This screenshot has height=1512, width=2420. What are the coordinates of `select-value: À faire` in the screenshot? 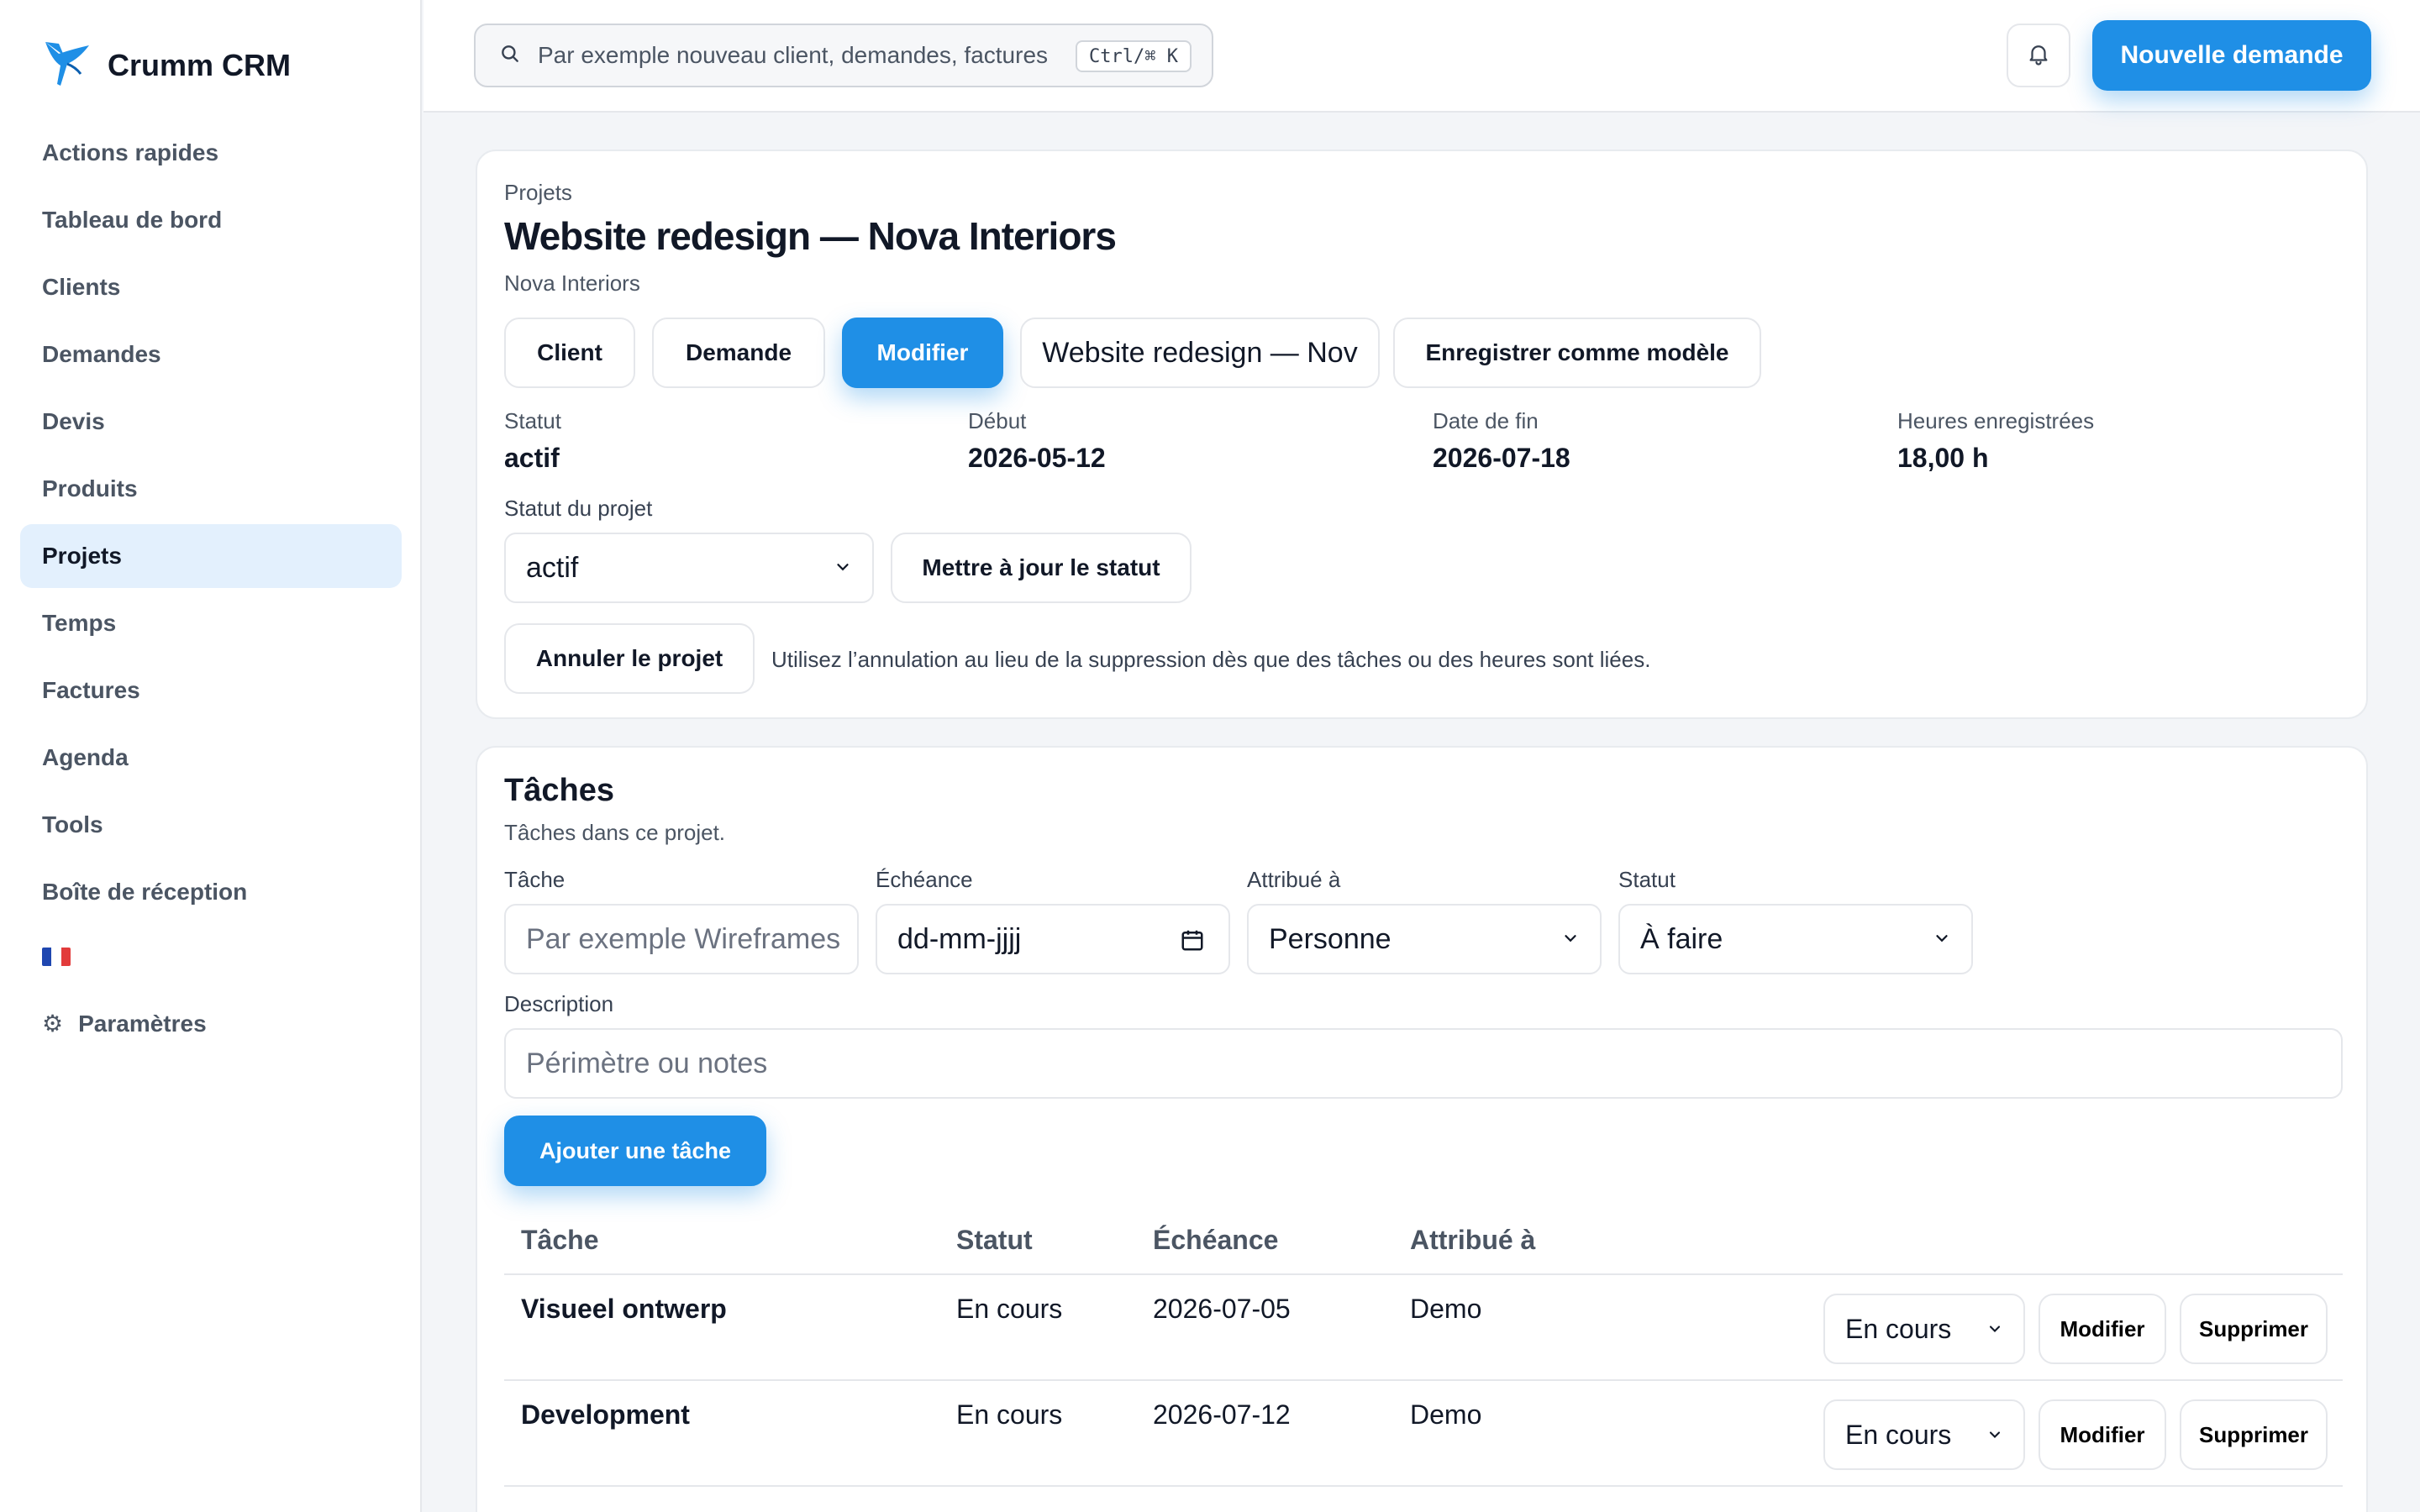 It's located at (1681, 938).